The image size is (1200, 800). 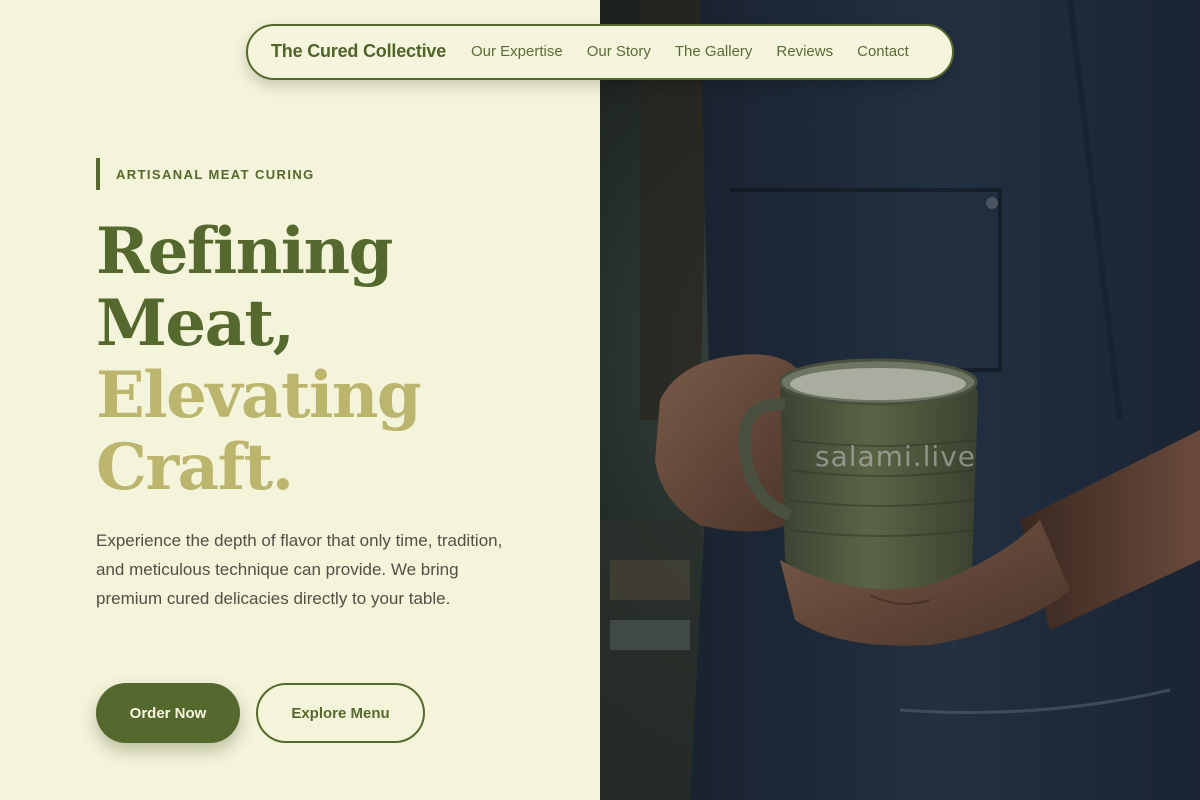 What do you see at coordinates (517, 51) in the screenshot?
I see `nav-link-expertise: Our Expertise` at bounding box center [517, 51].